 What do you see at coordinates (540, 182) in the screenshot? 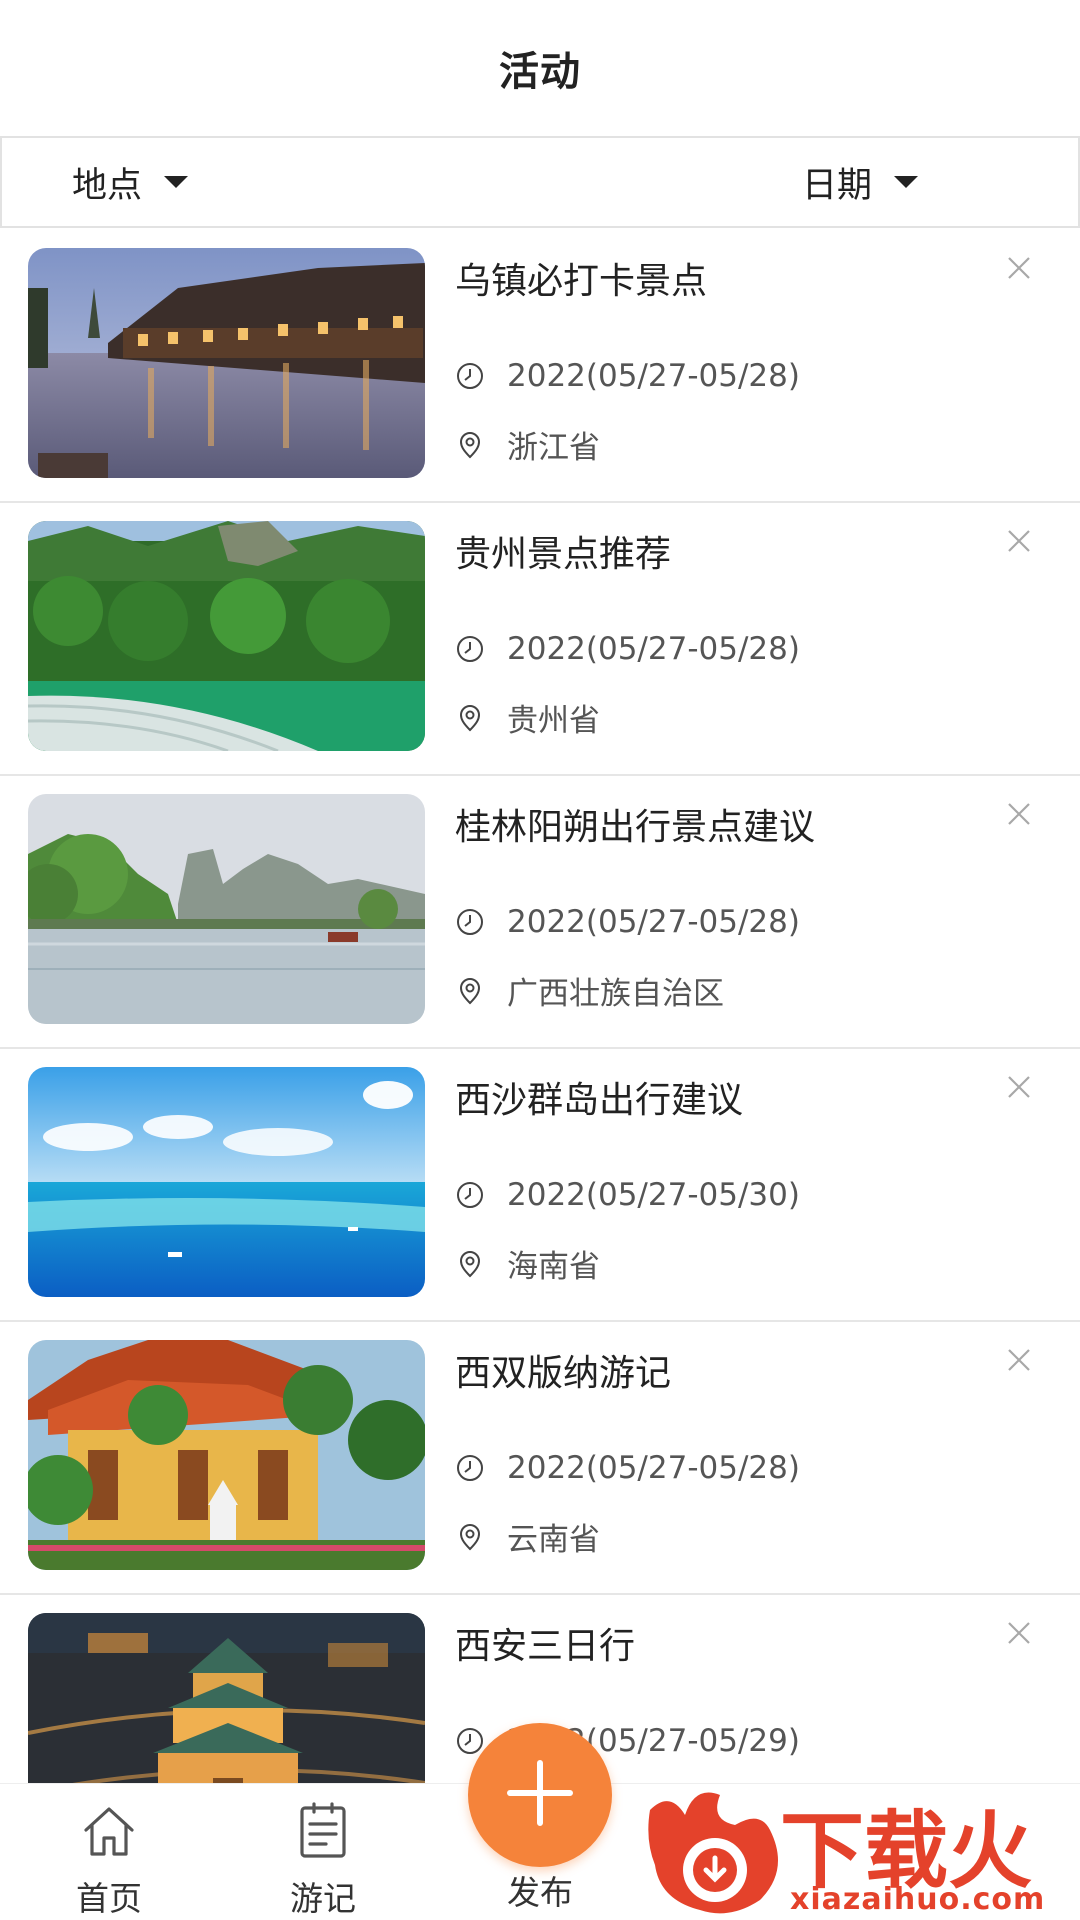
I see `filter-bar: 地点 日期` at bounding box center [540, 182].